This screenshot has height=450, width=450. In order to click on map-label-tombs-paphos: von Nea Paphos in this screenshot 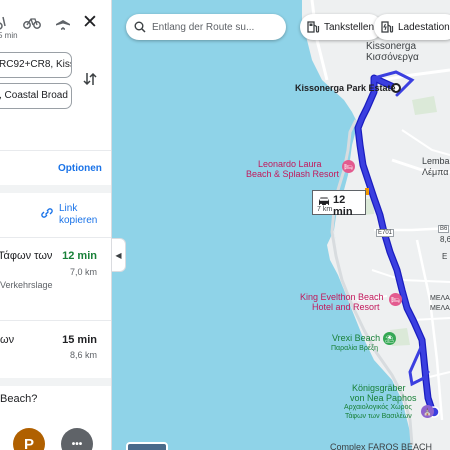, I will do `click(383, 398)`.